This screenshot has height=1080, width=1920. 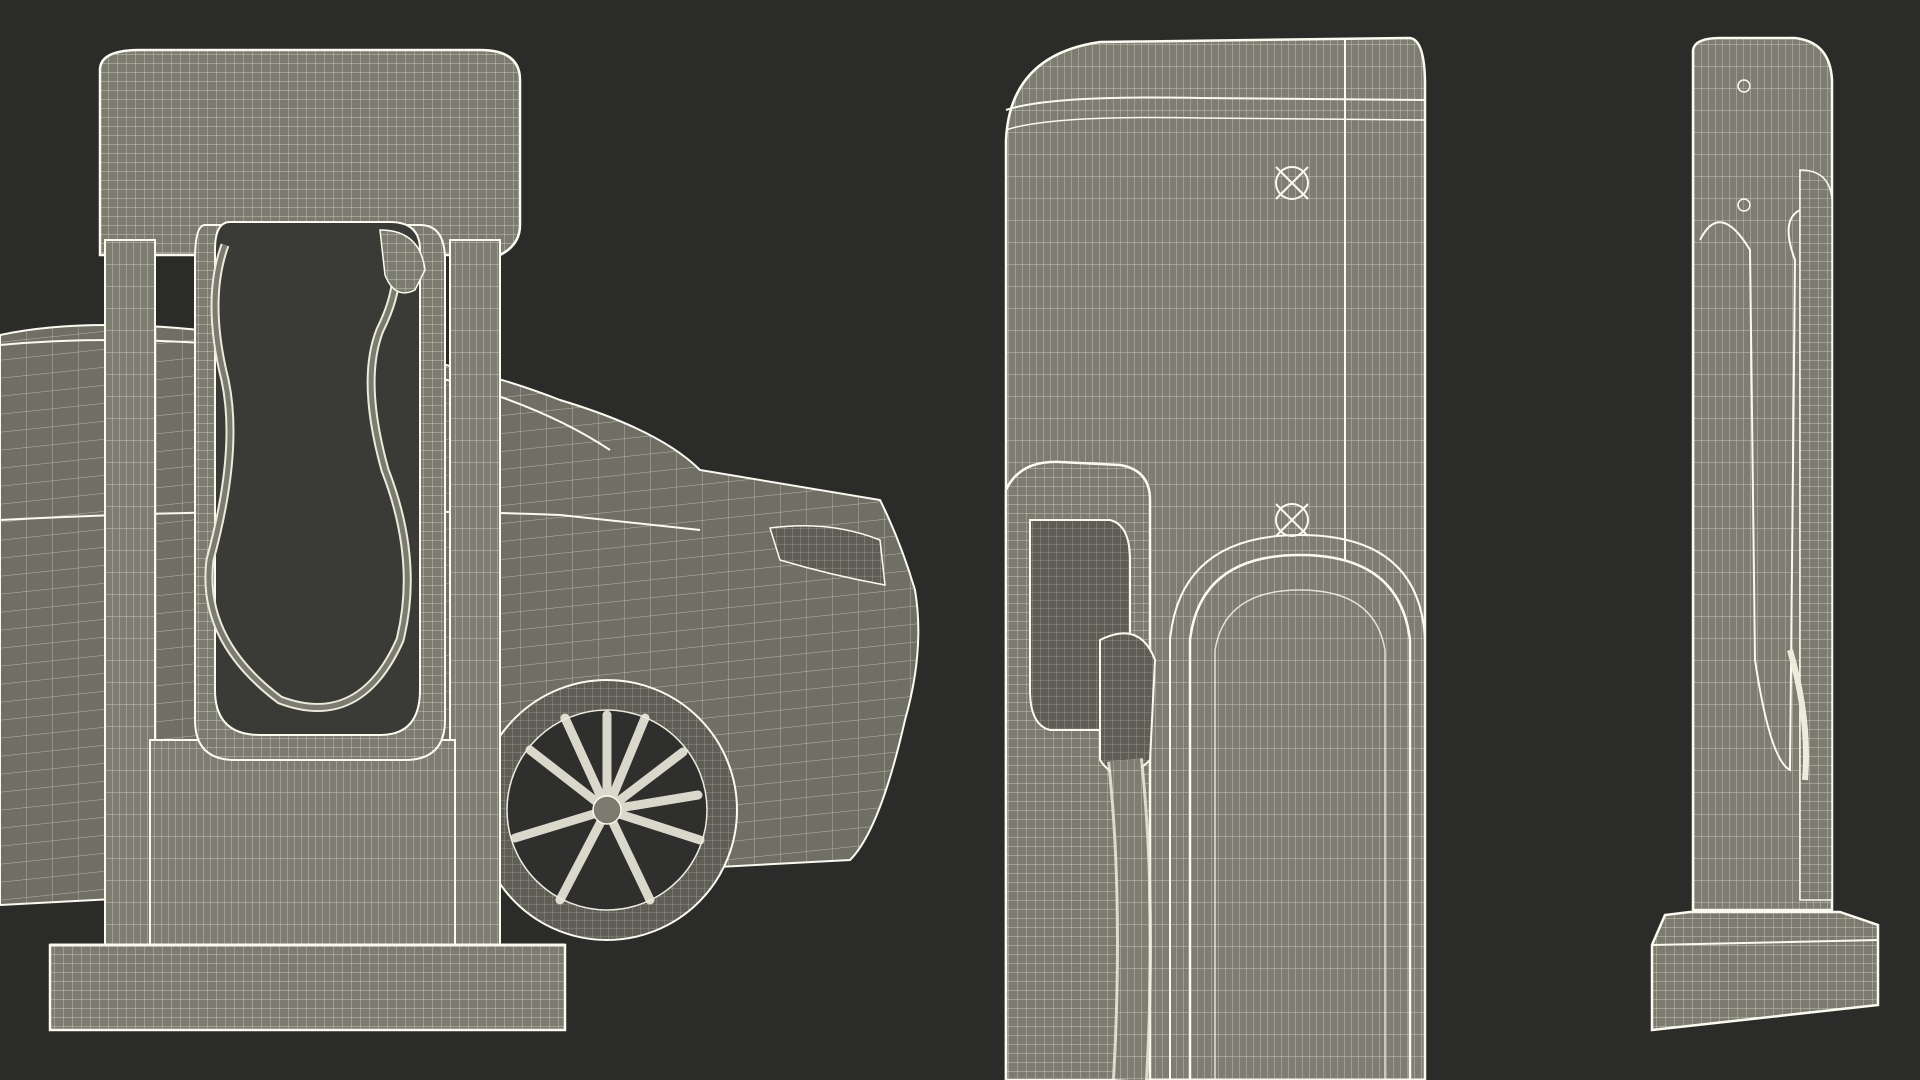 I want to click on car-wheel, so click(x=607, y=810).